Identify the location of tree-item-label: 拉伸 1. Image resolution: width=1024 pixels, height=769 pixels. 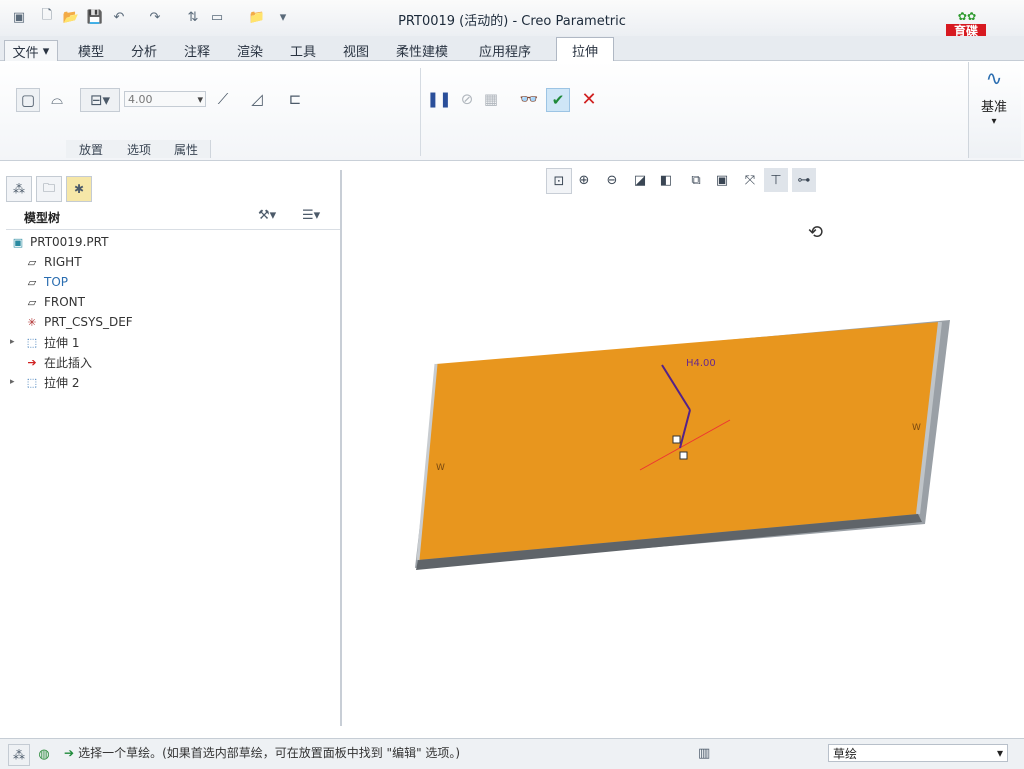
(62, 342).